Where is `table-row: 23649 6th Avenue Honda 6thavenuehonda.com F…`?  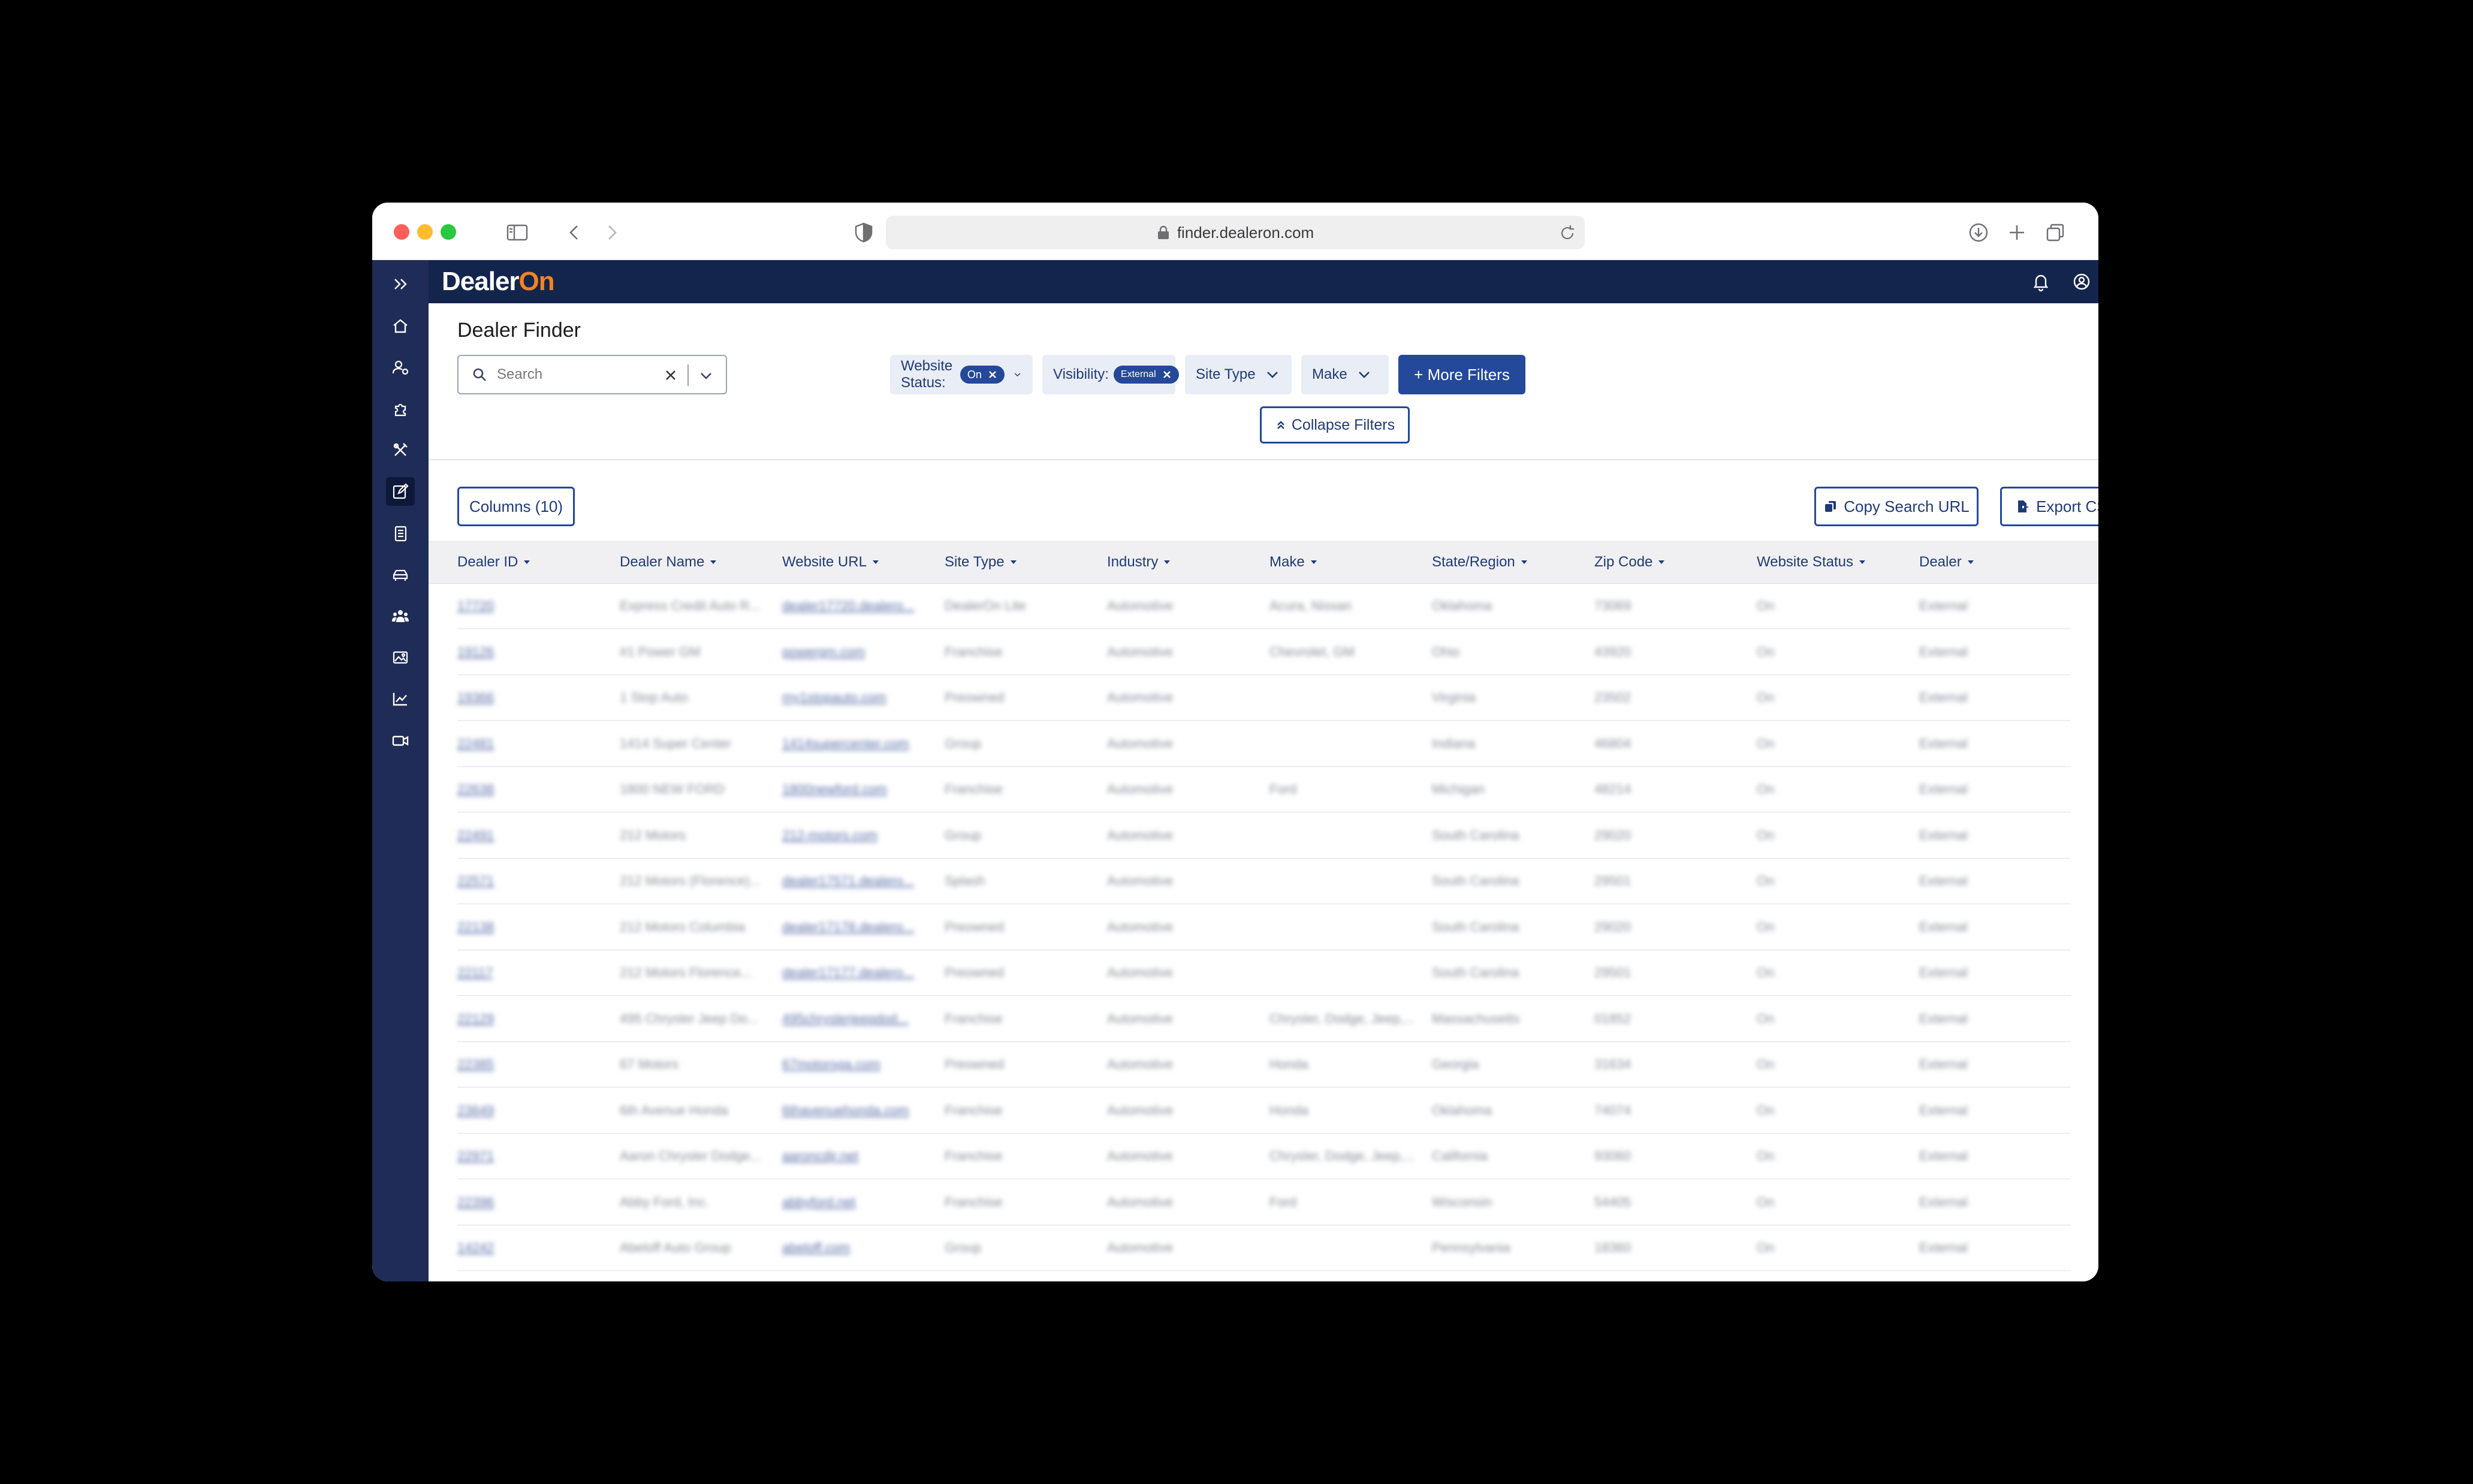 table-row: 23649 6th Avenue Honda 6thavenuehonda.com F… is located at coordinates (1264, 1111).